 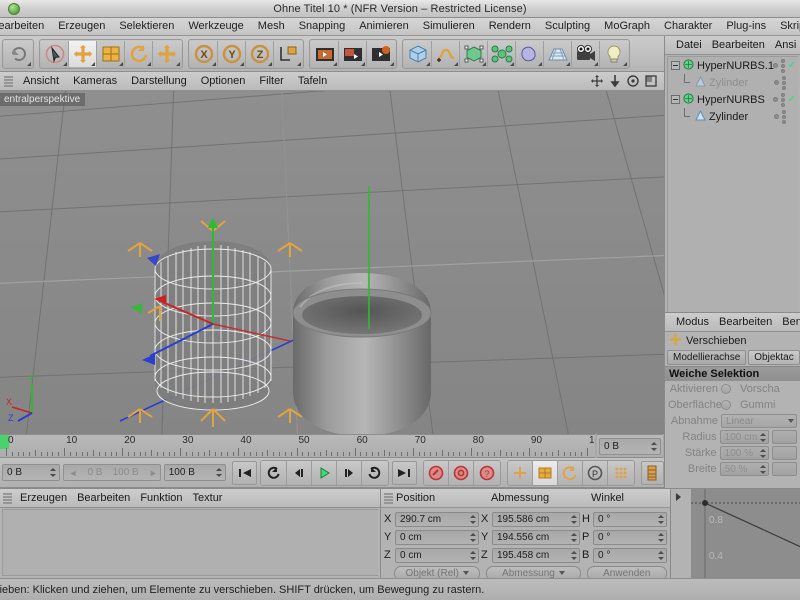 What do you see at coordinates (112, 472) in the screenshot?
I see `frame-range-field: ◄ 0 B 100 B ►` at bounding box center [112, 472].